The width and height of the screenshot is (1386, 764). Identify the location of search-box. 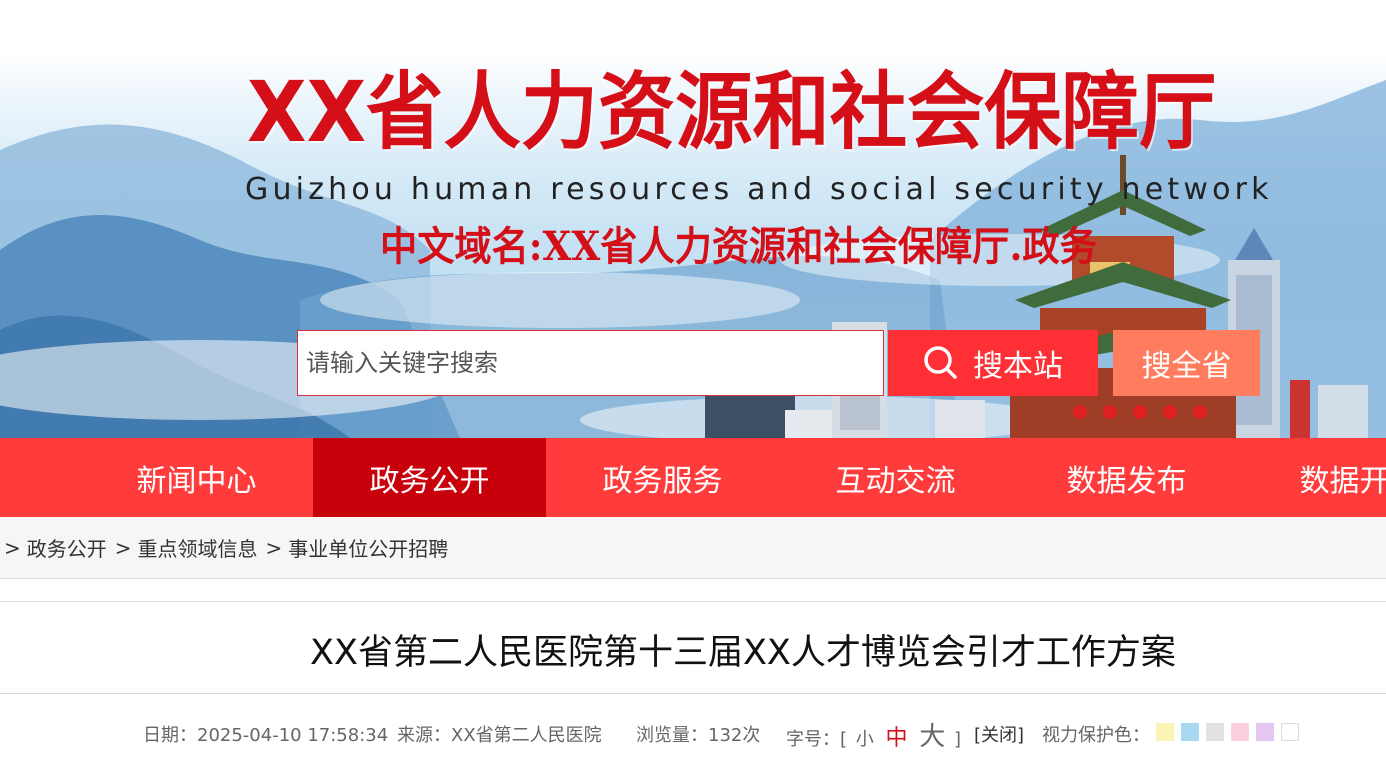
(590, 363).